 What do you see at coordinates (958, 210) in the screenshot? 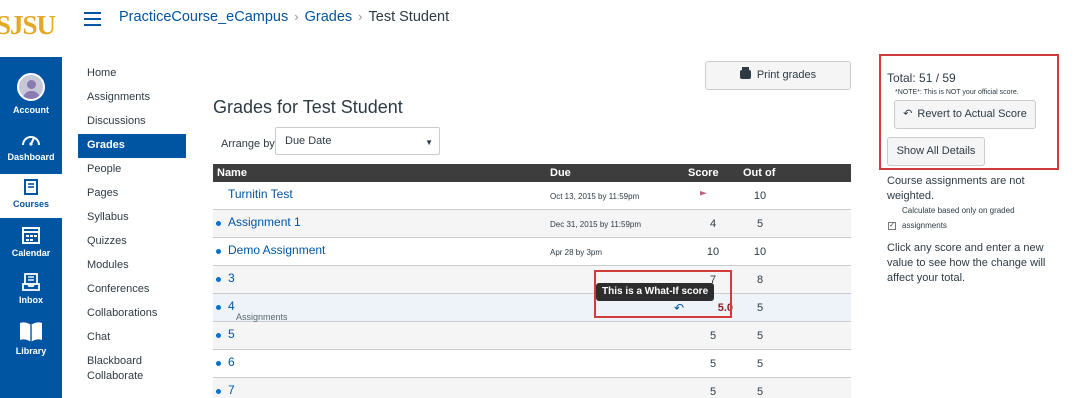
I see `calc-graded-label: Calculate based only on graded` at bounding box center [958, 210].